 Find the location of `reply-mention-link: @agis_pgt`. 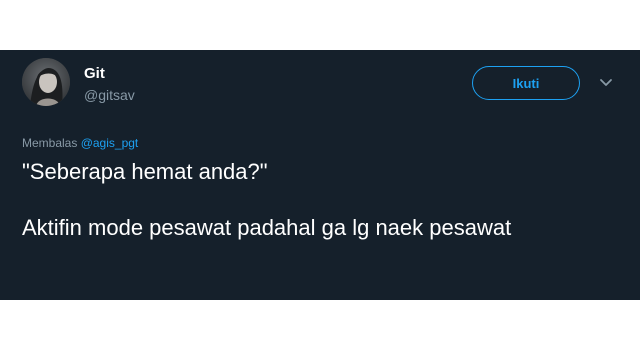

reply-mention-link: @agis_pgt is located at coordinates (110, 143).